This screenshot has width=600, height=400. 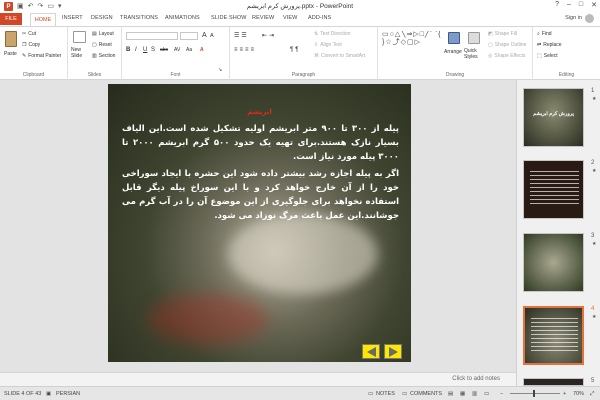 I want to click on slide-thumbnail-selected, so click(x=553, y=335).